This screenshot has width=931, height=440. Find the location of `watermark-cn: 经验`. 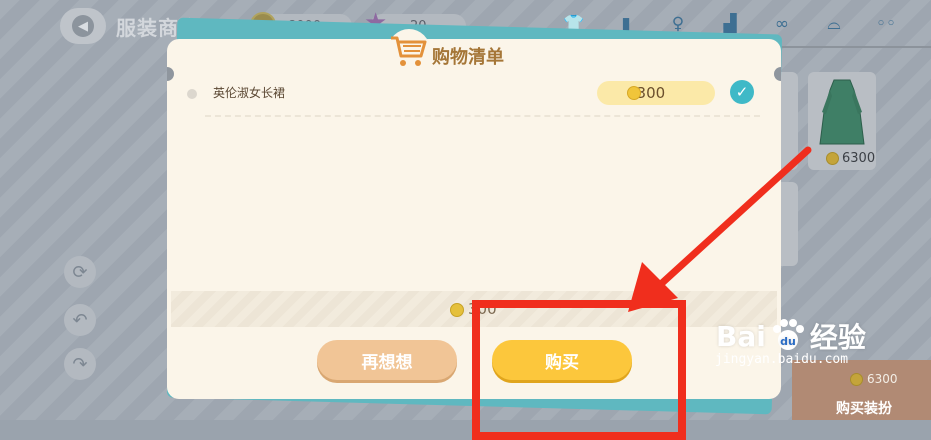

watermark-cn: 经验 is located at coordinates (837, 337).